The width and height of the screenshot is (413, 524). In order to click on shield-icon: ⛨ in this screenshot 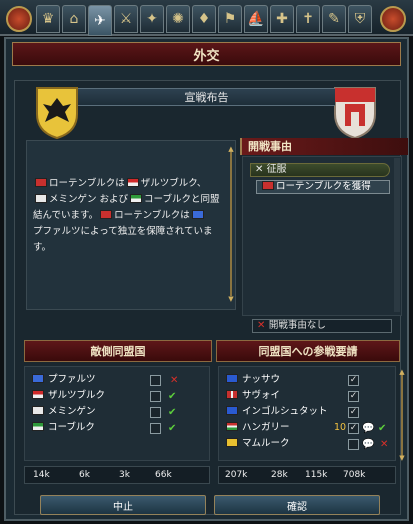, I will do `click(360, 19)`.